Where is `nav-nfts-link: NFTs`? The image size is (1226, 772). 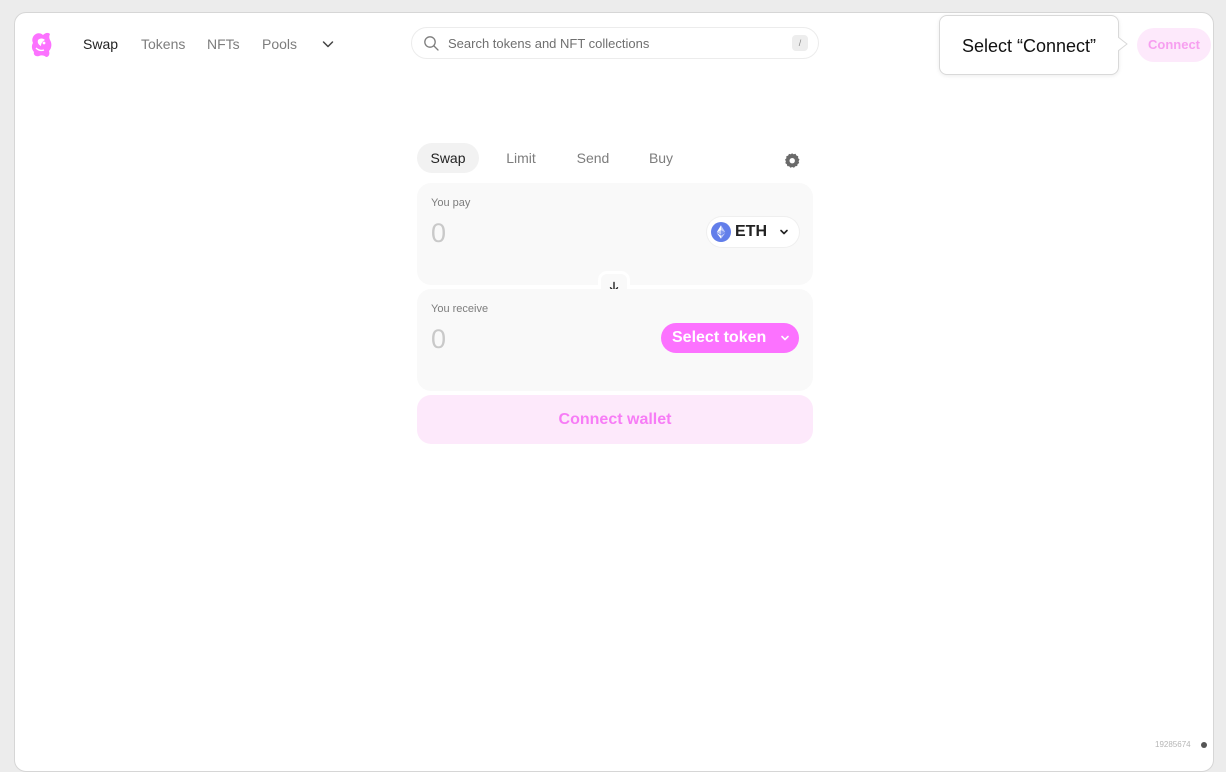
nav-nfts-link: NFTs is located at coordinates (223, 44).